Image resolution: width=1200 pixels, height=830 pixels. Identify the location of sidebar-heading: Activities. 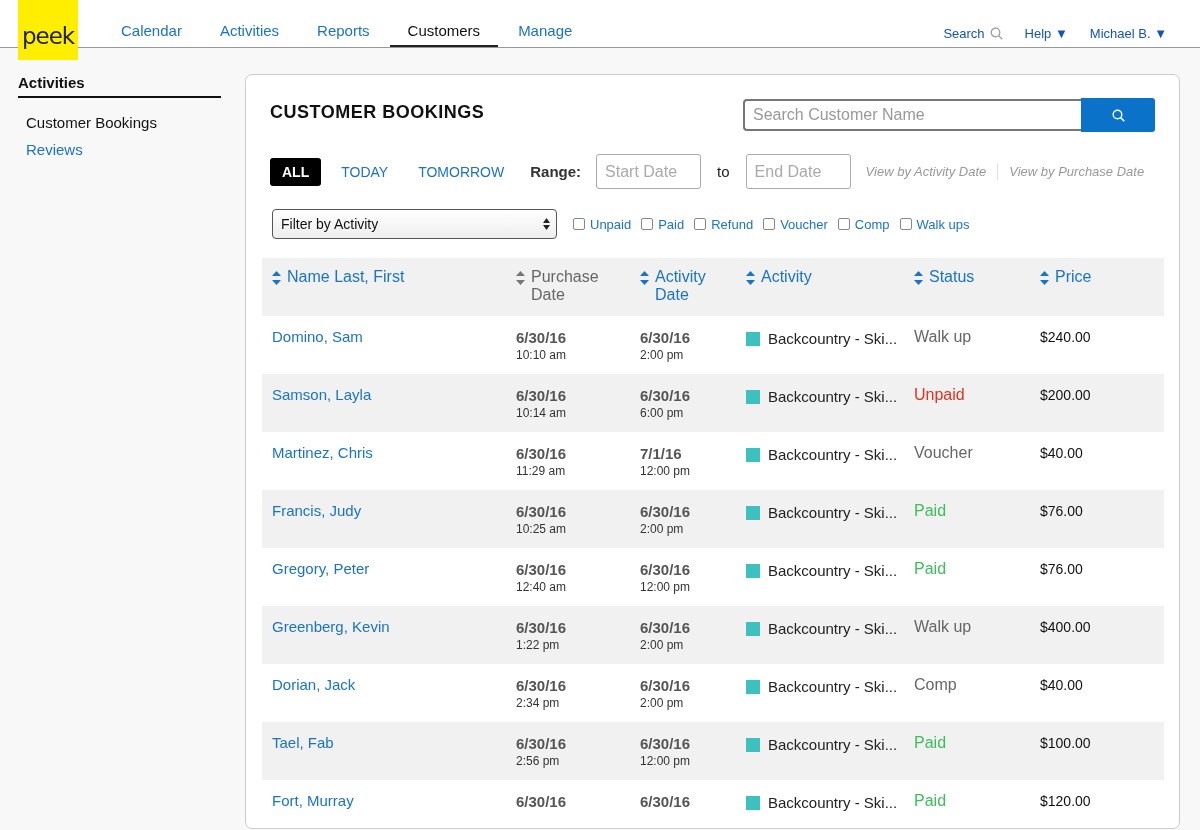
(119, 86).